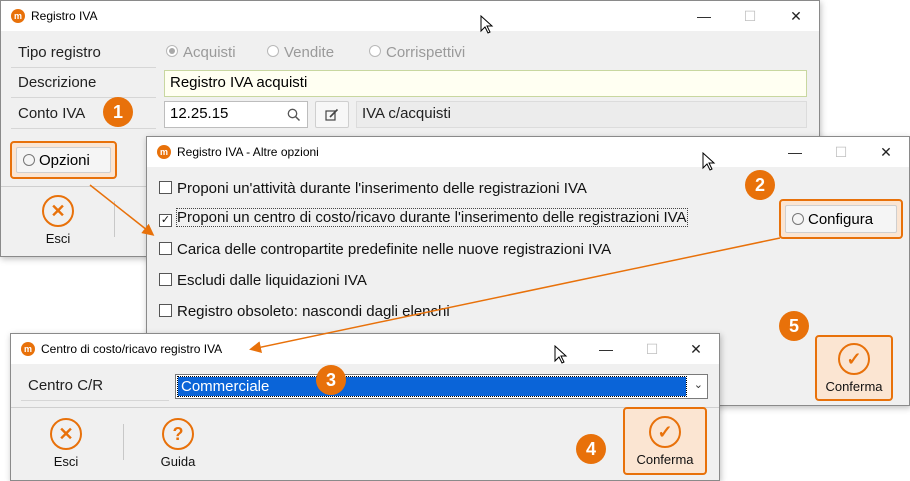 The image size is (910, 481). Describe the element at coordinates (64, 16) in the screenshot. I see `window-title: Registro IVA` at that location.